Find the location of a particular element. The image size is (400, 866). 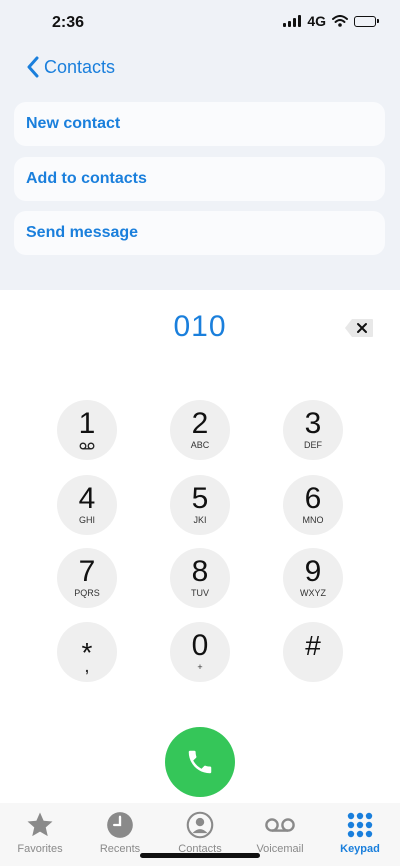

status-time: 2:36 is located at coordinates (68, 22).